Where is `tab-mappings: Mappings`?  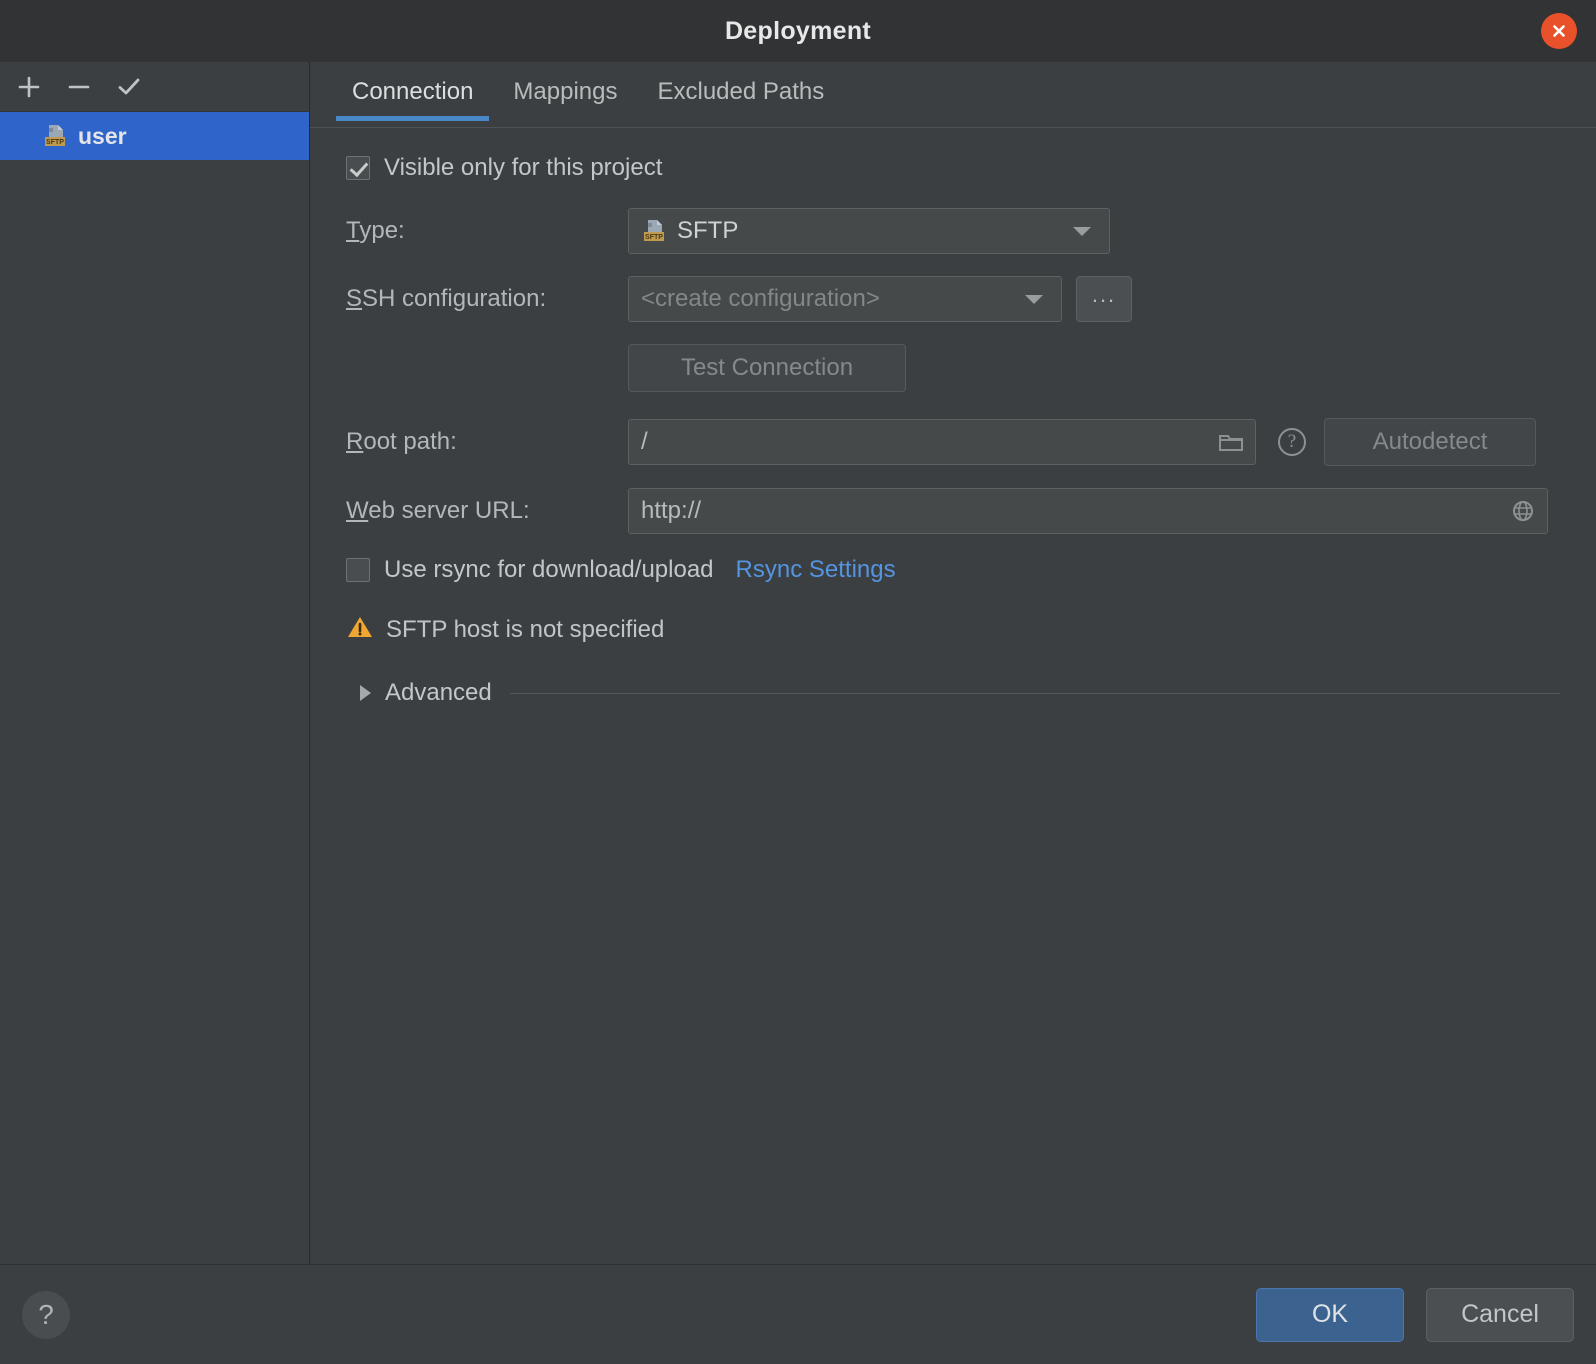 tab-mappings: Mappings is located at coordinates (565, 91).